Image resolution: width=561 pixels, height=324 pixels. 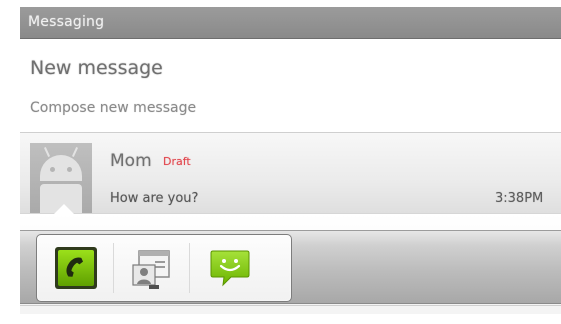 I want to click on call-button, so click(x=76, y=268).